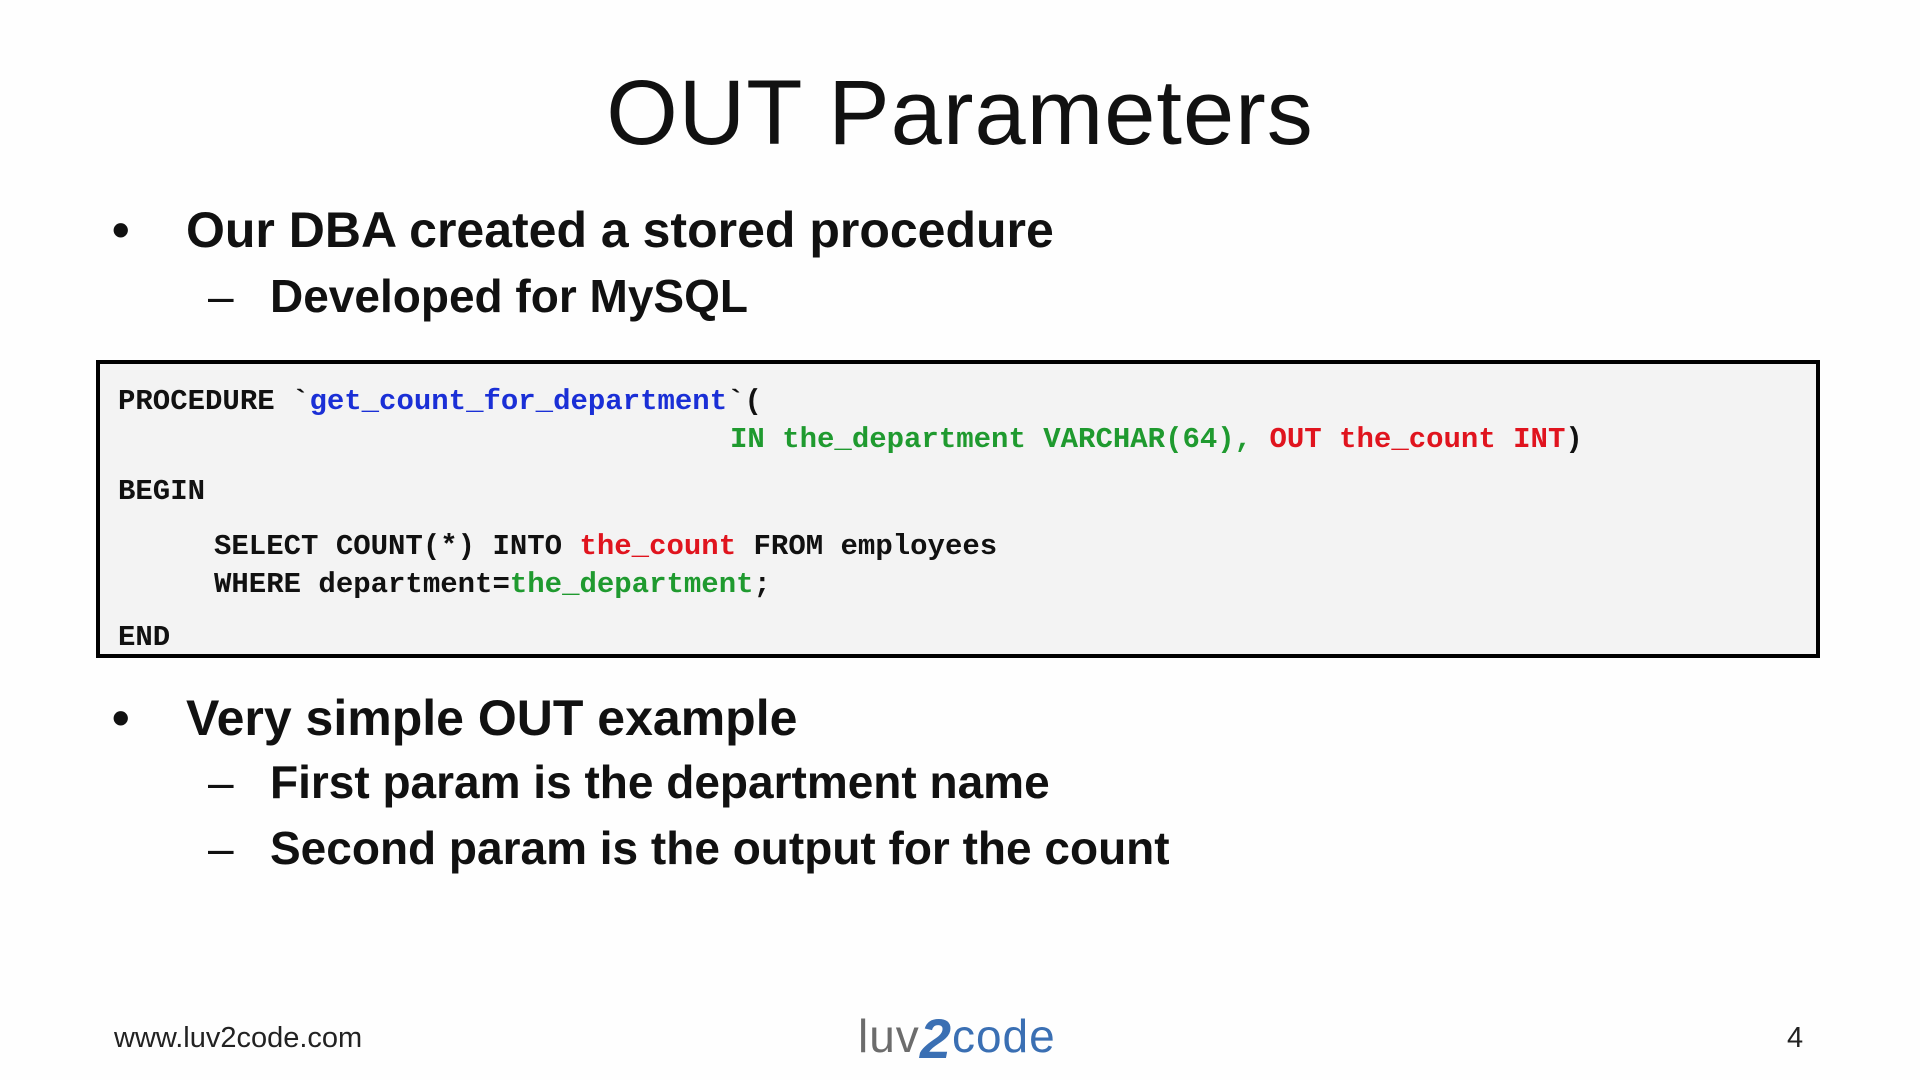 Image resolution: width=1920 pixels, height=1080 pixels. I want to click on code-backtick: `, so click(301, 401).